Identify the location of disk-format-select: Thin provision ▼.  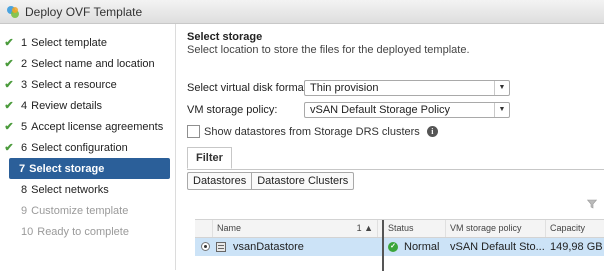
(407, 88).